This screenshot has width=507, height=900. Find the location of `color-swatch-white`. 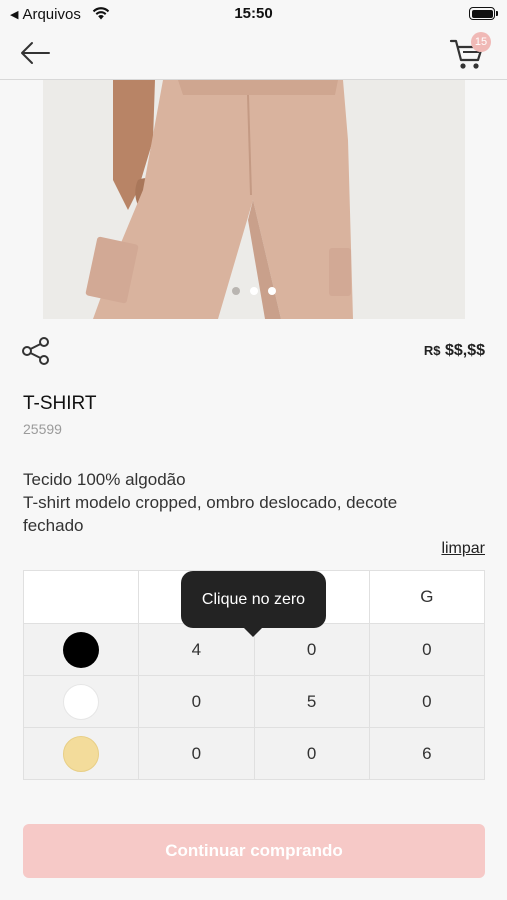

color-swatch-white is located at coordinates (81, 701).